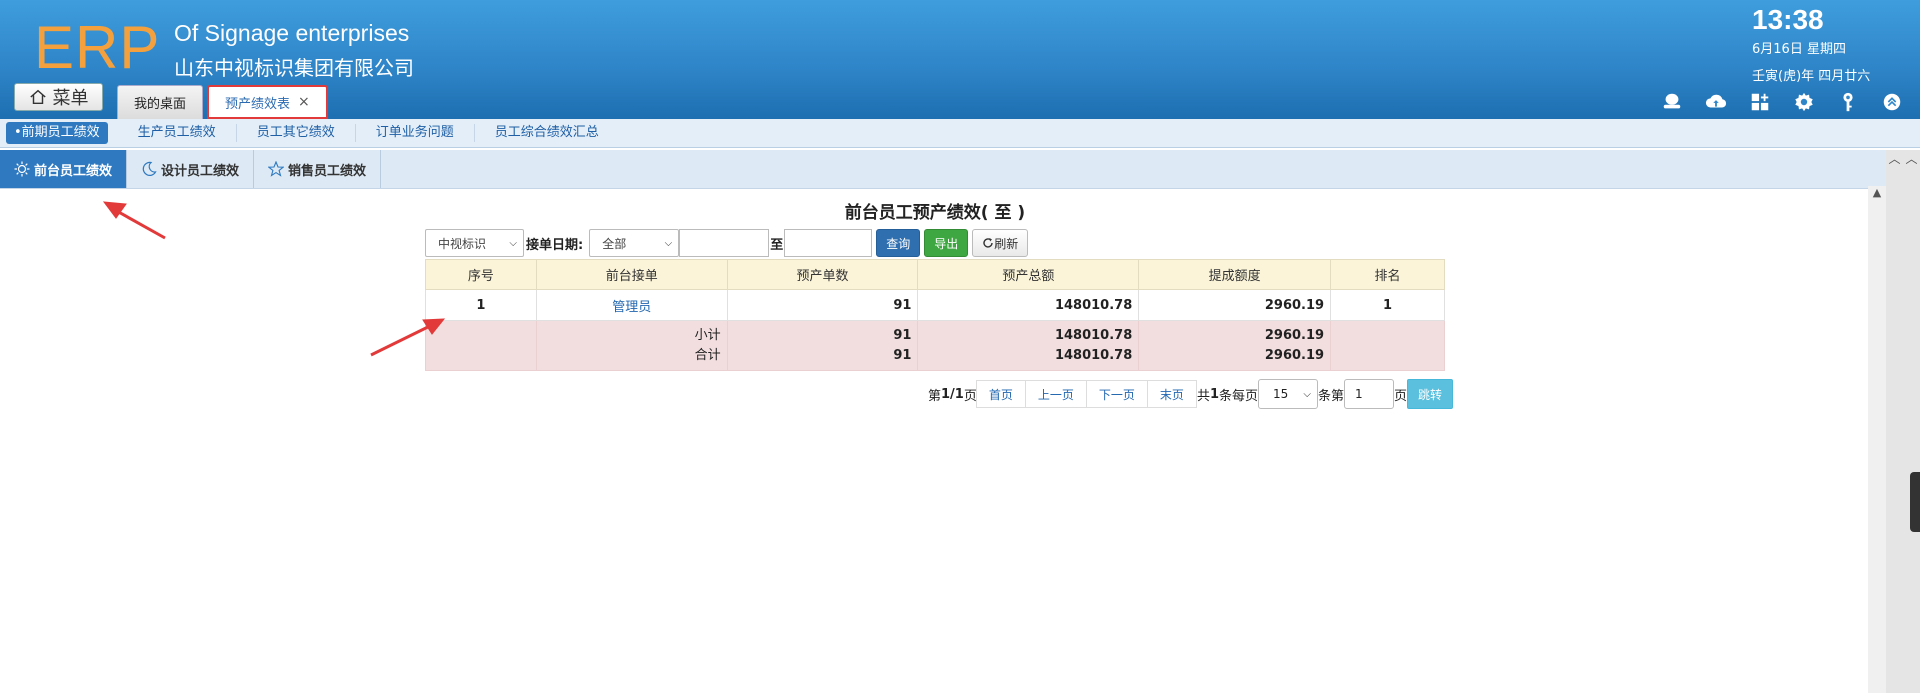 The width and height of the screenshot is (1920, 693). I want to click on start-date-input, so click(724, 243).